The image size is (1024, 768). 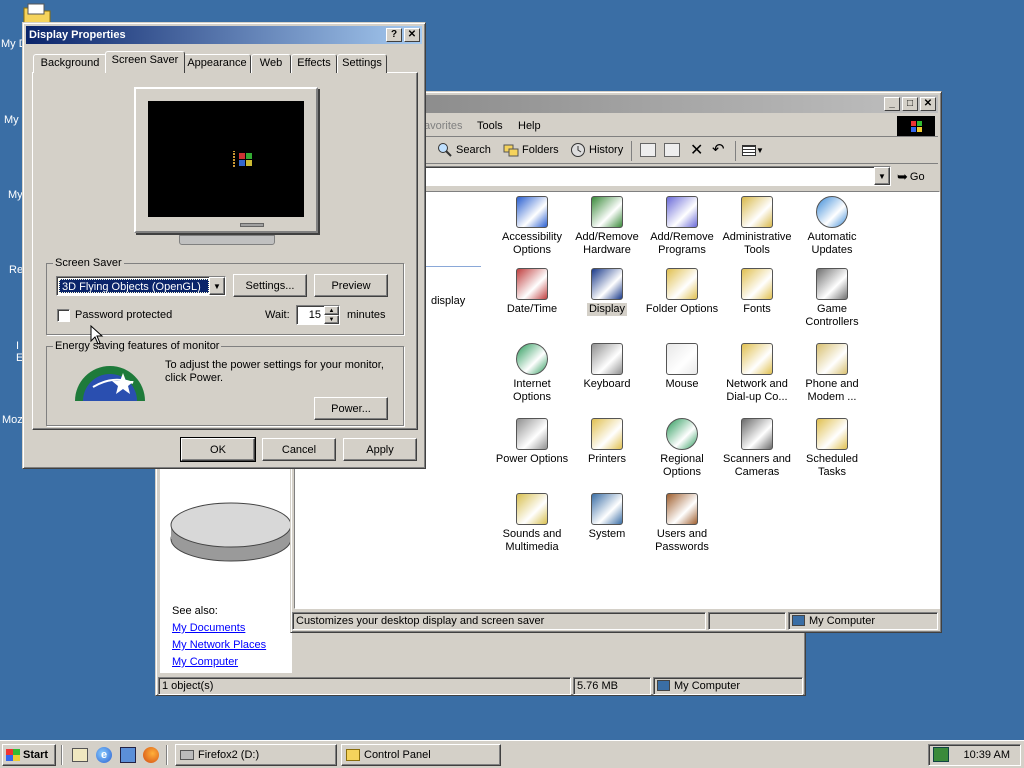 I want to click on search-button: Search, so click(x=464, y=150).